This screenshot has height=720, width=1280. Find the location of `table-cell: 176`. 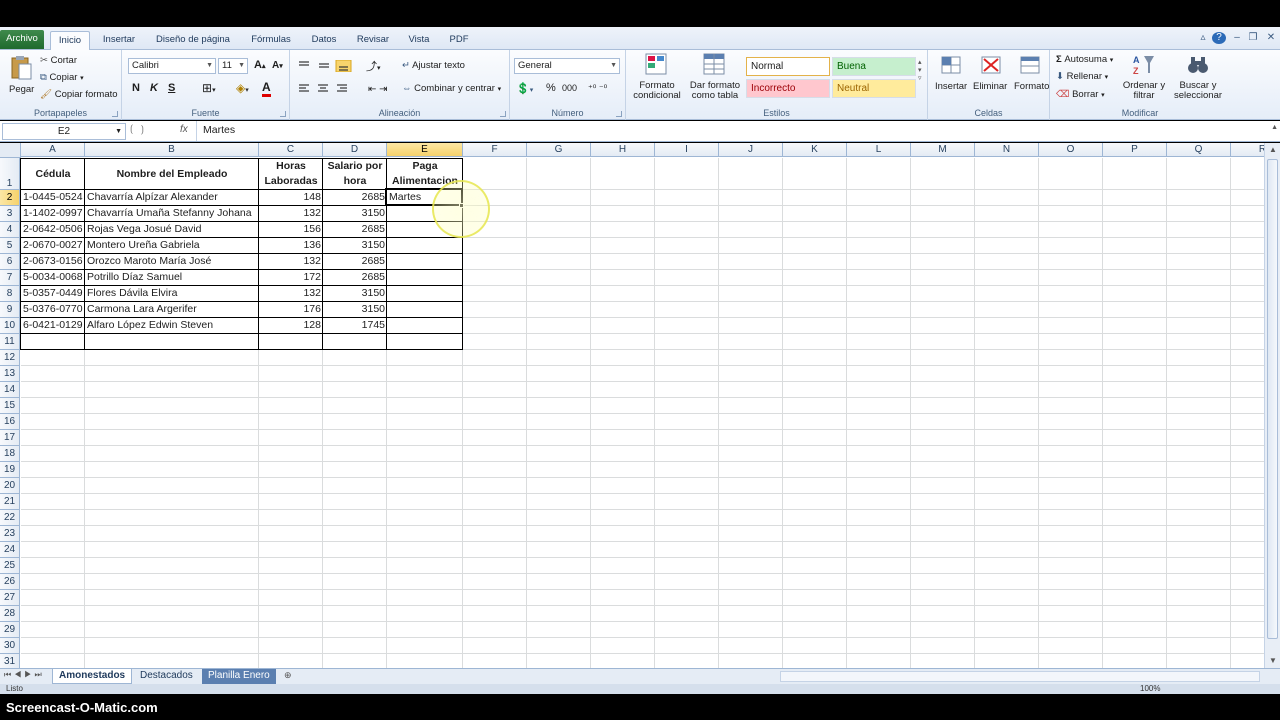

table-cell: 176 is located at coordinates (291, 310).